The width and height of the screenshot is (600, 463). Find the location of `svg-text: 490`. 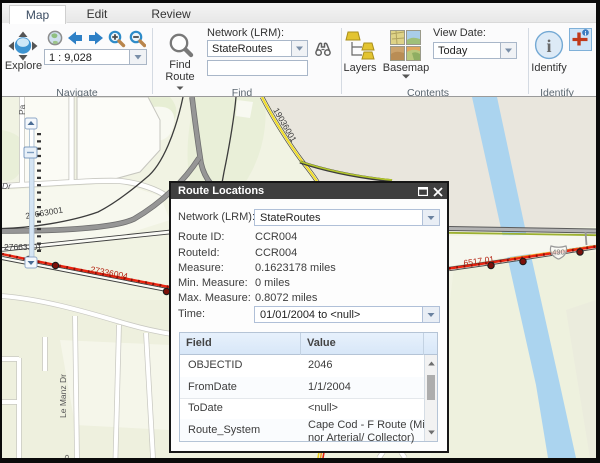

svg-text: 490 is located at coordinates (558, 252).